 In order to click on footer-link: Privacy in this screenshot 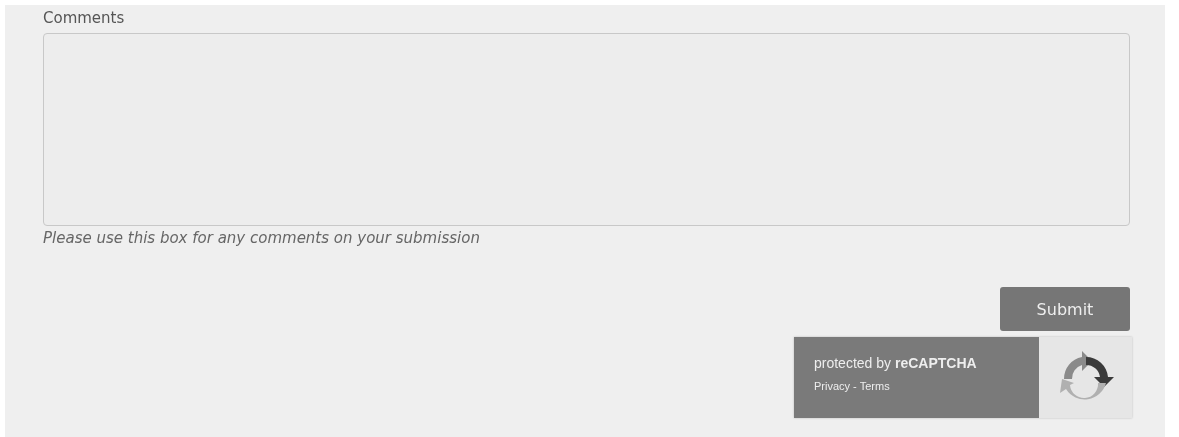, I will do `click(832, 386)`.